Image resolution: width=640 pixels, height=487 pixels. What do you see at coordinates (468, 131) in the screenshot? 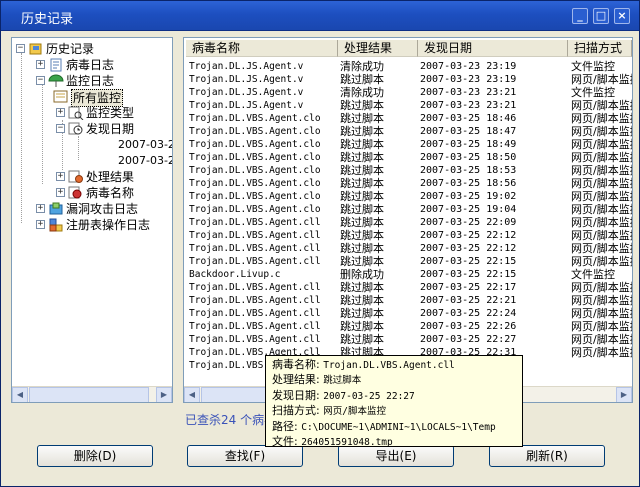
I see `cell-date: 2007-03-25 18:47` at bounding box center [468, 131].